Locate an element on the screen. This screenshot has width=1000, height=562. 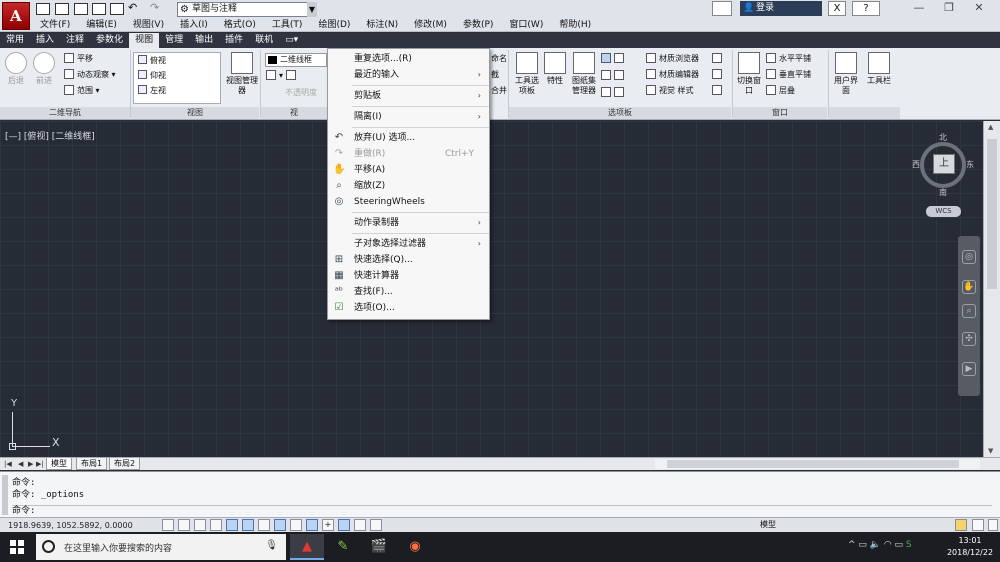
forward-button: 前进 is located at coordinates (44, 69).